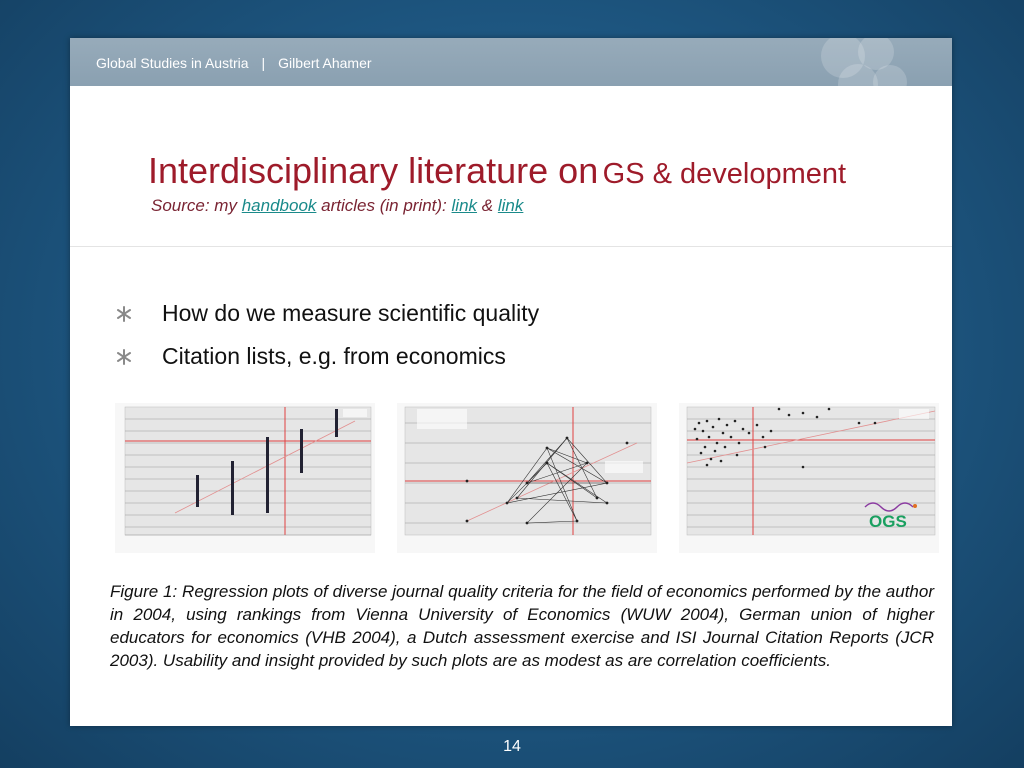  I want to click on bullet-item: How do we measure scientific quality, so click(327, 313).